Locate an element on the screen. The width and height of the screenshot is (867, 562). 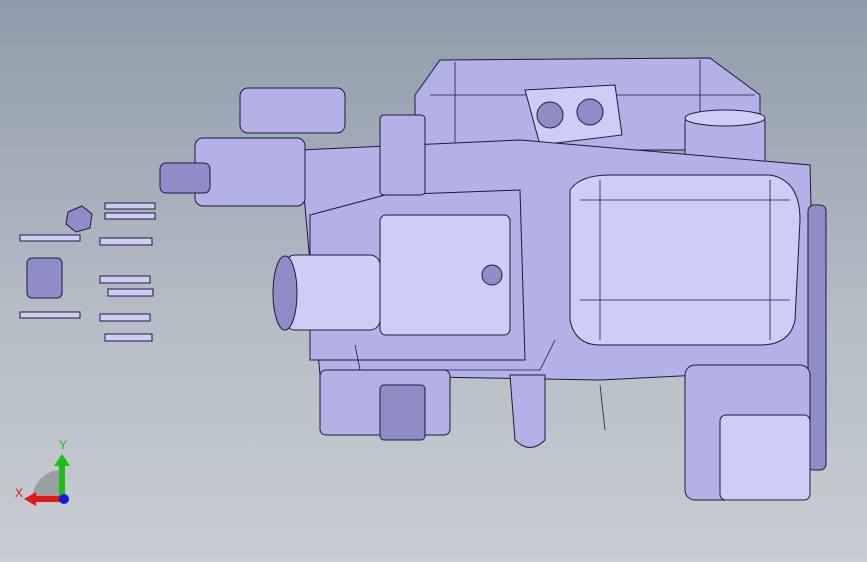
pulley is located at coordinates (332, 292).